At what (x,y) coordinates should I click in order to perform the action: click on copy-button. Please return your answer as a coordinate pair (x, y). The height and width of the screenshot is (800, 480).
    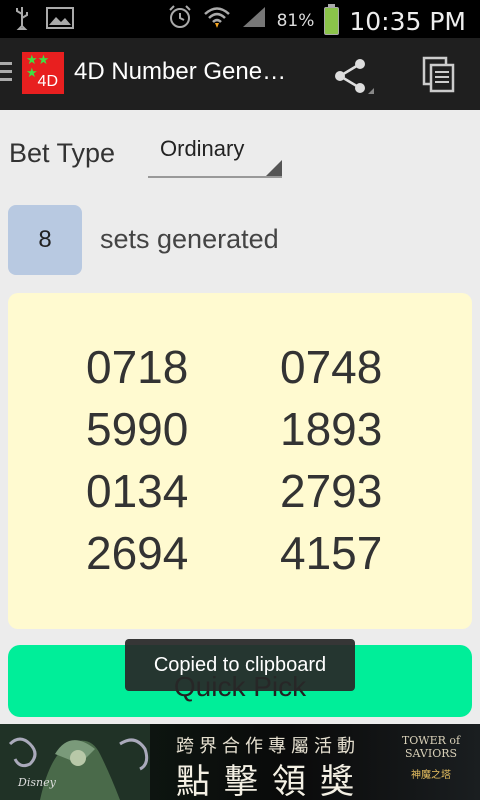
    Looking at the image, I should click on (439, 75).